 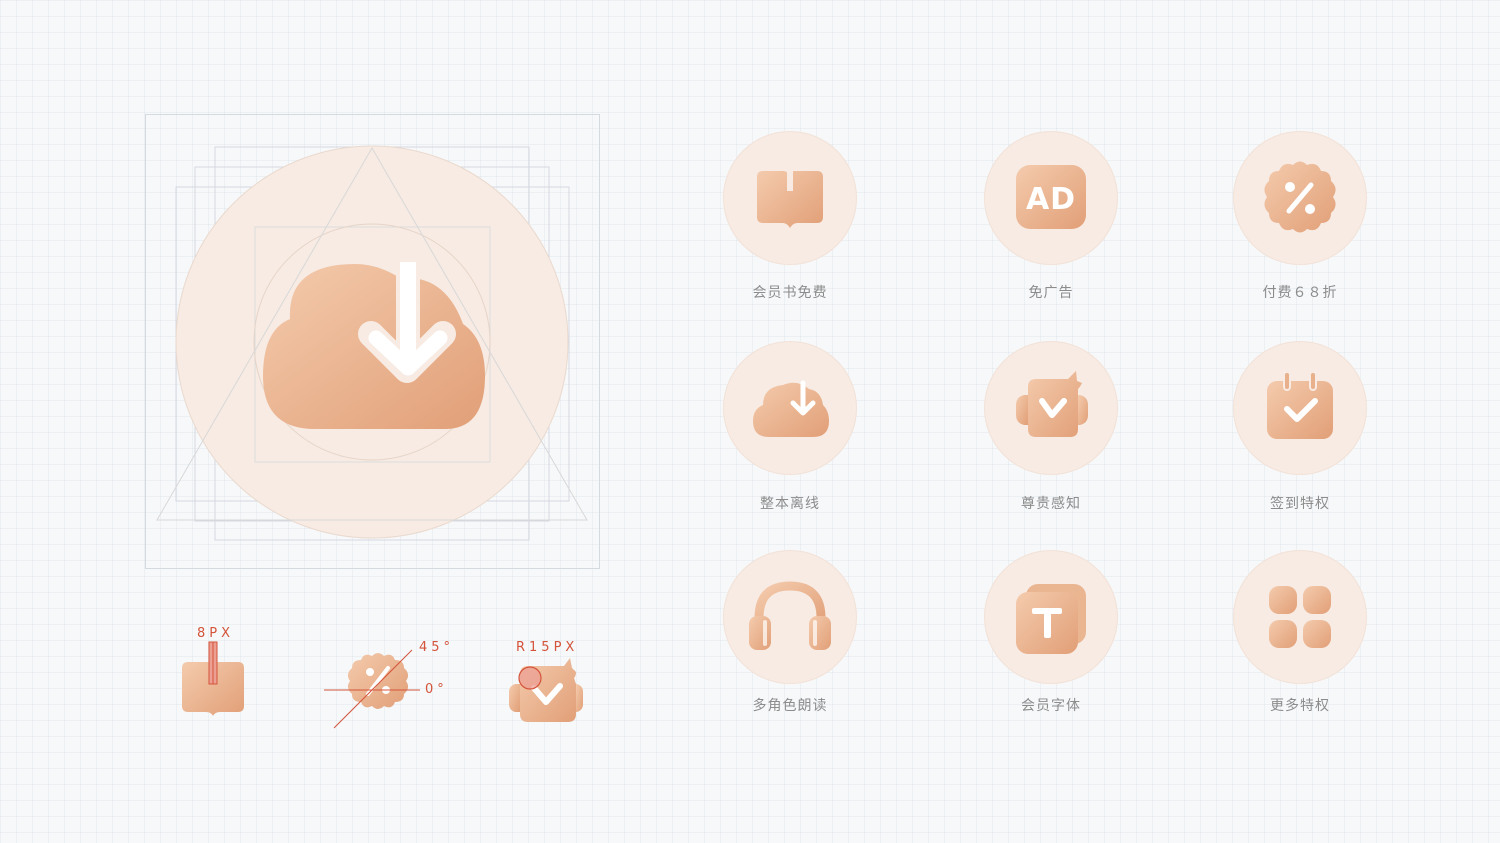 I want to click on grid-apps-icon, so click(x=1300, y=617).